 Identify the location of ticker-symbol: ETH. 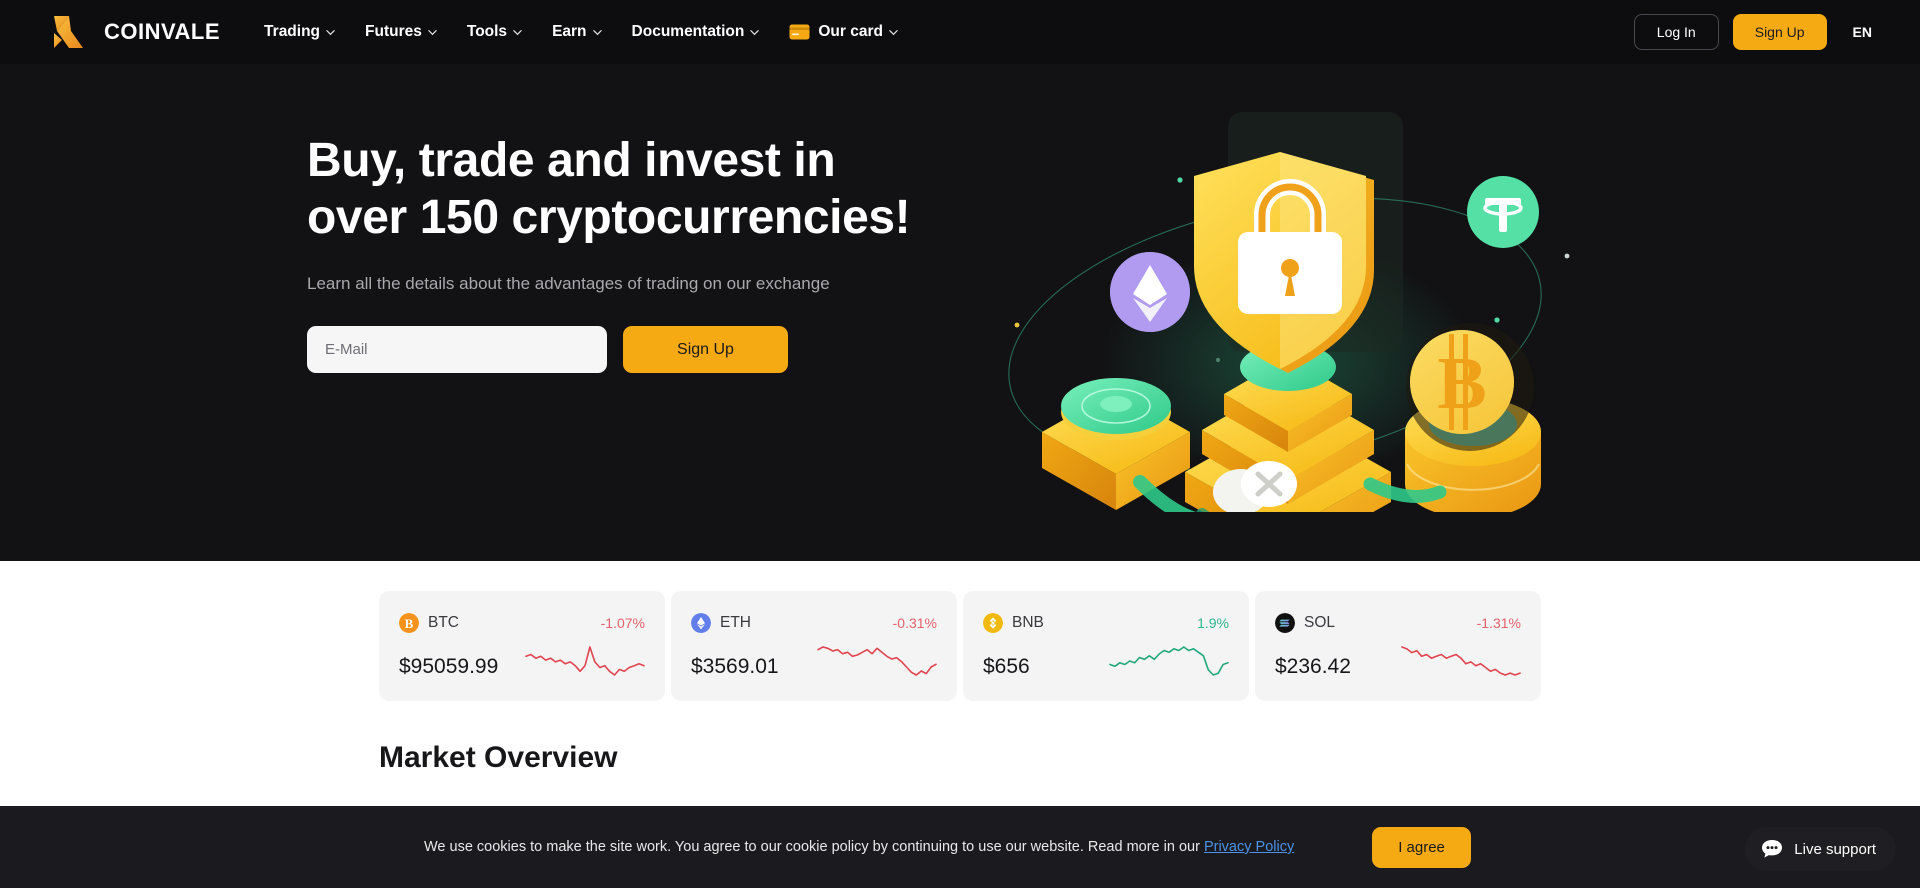
(735, 622).